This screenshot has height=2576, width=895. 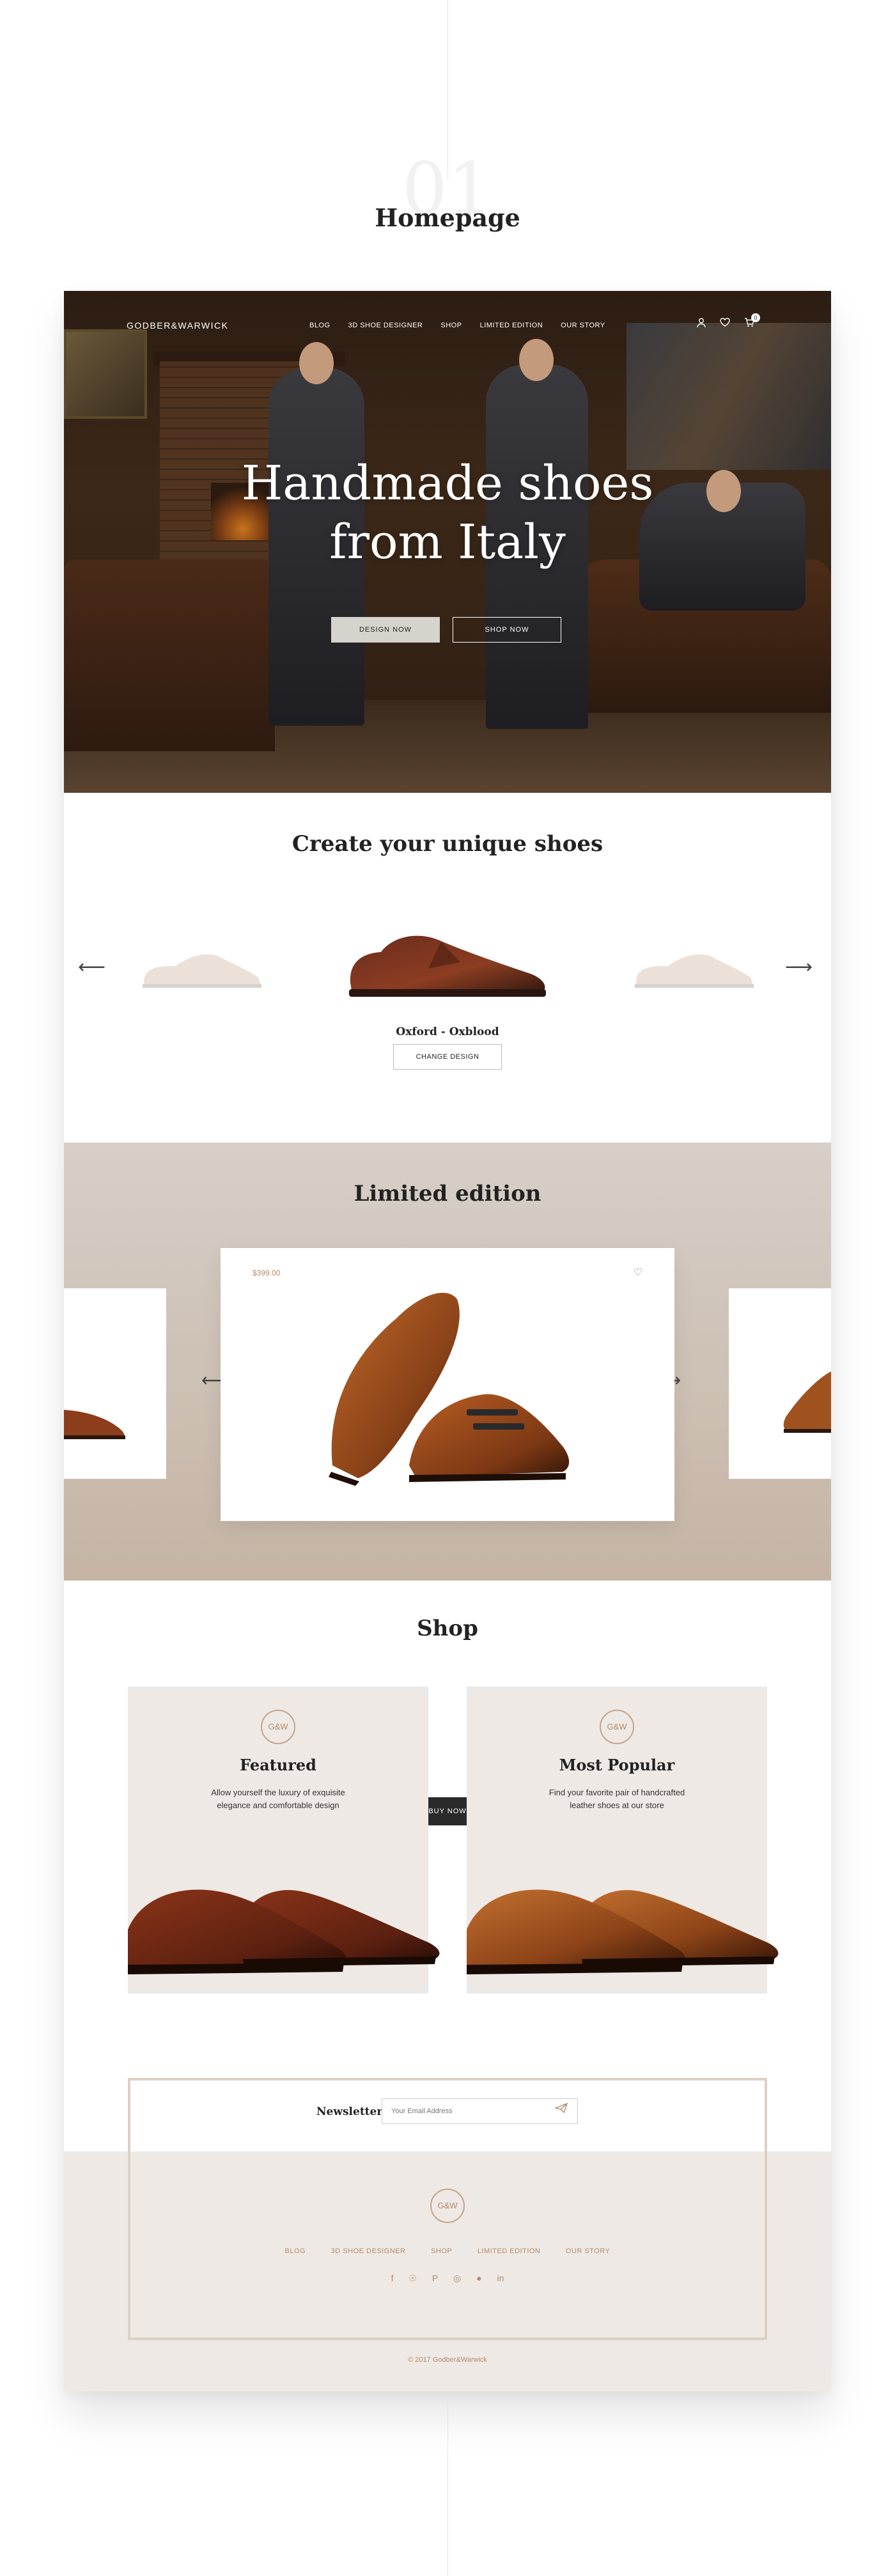 I want to click on limited-edition-section: Limited edition ⟵ ⟶ $399.00 ♡, so click(x=447, y=1362).